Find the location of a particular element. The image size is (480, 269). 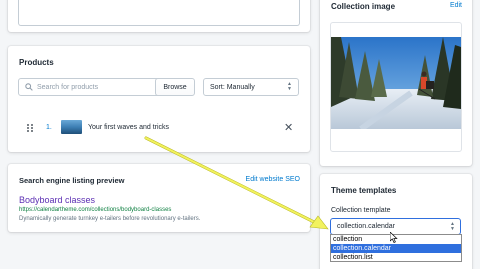

browse-button: Browse is located at coordinates (175, 87).